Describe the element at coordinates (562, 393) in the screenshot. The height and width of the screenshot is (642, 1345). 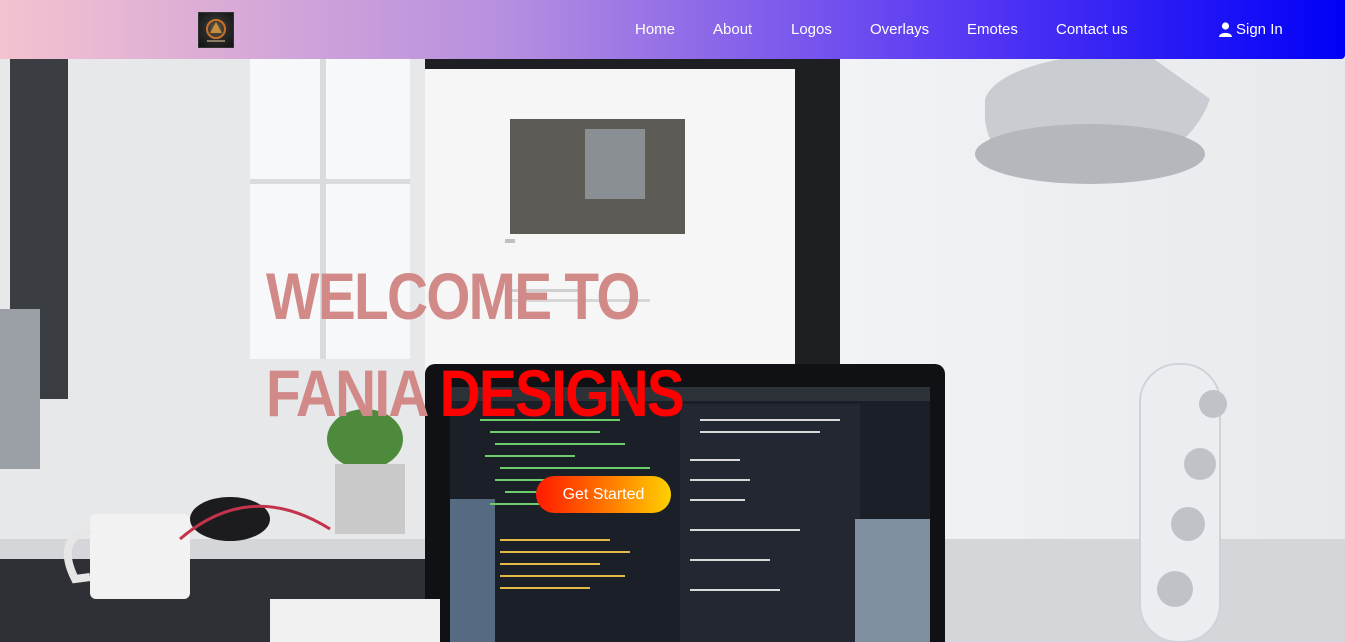
I see `hero-headline-accent: DESIGNS` at that location.